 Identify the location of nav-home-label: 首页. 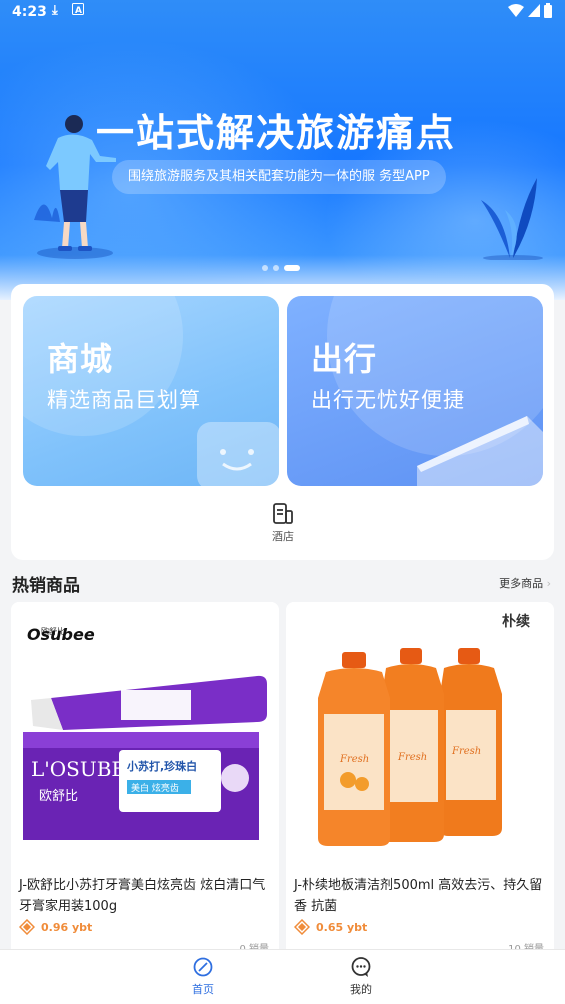
(203, 989).